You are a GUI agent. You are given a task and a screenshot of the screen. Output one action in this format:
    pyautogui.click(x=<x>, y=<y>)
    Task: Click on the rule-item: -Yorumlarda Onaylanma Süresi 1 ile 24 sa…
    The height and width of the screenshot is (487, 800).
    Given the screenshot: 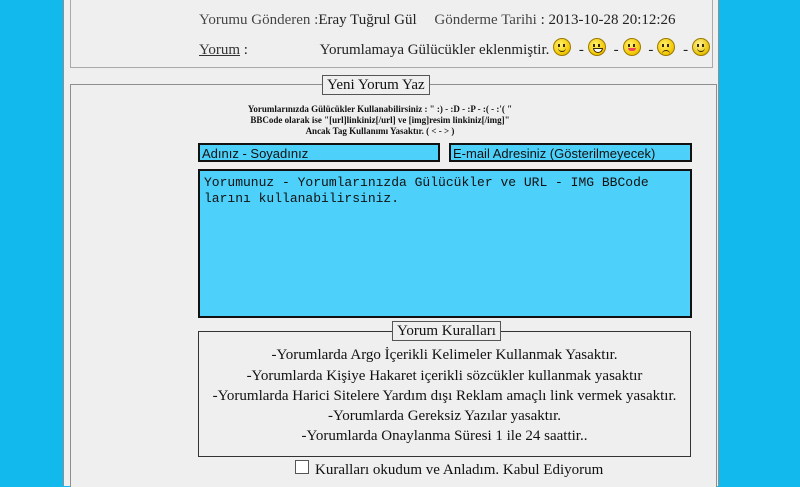 What is the action you would take?
    pyautogui.click(x=444, y=436)
    